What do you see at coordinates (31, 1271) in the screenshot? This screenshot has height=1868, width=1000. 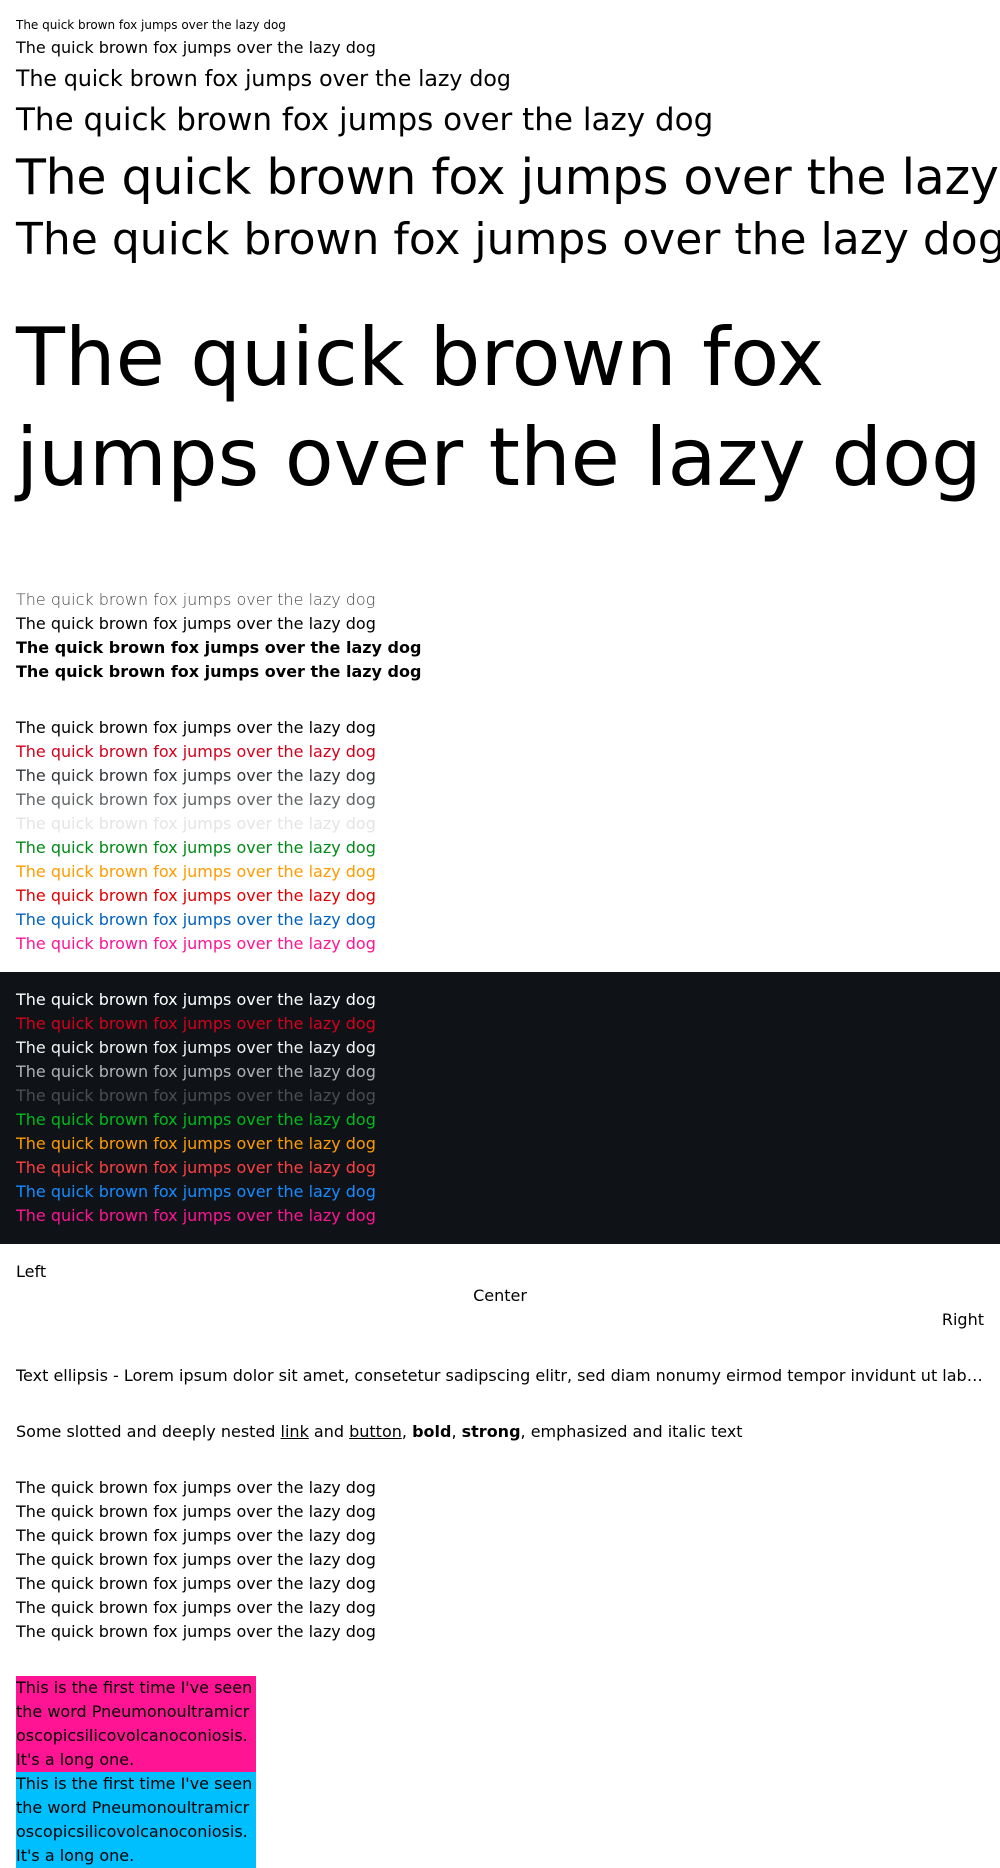 I see `text-align-left: Left` at bounding box center [31, 1271].